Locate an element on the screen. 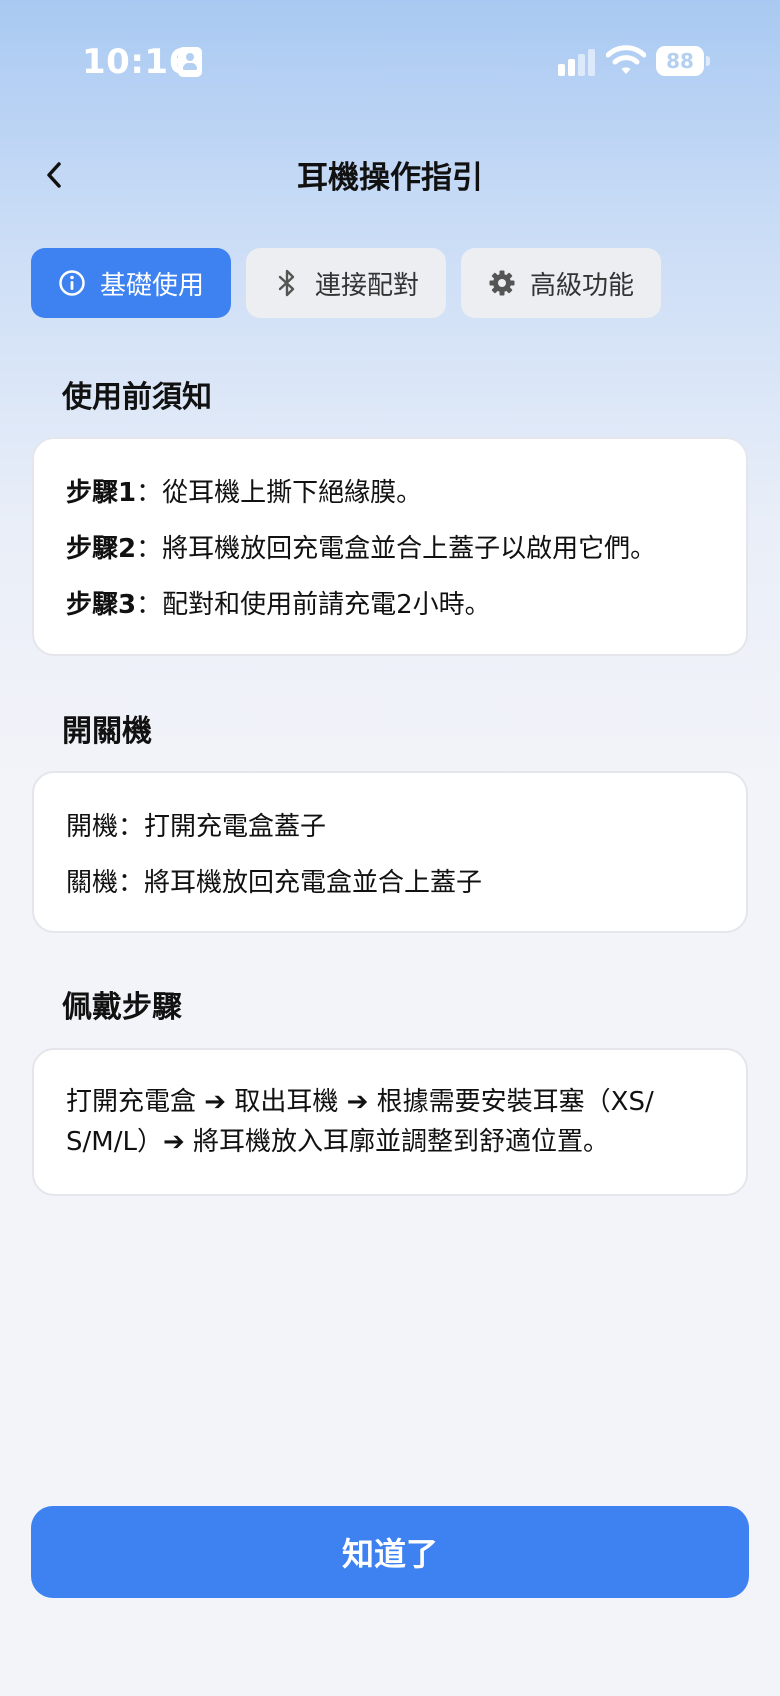 The height and width of the screenshot is (1696, 780). got-it-button: 知道了 is located at coordinates (390, 1552).